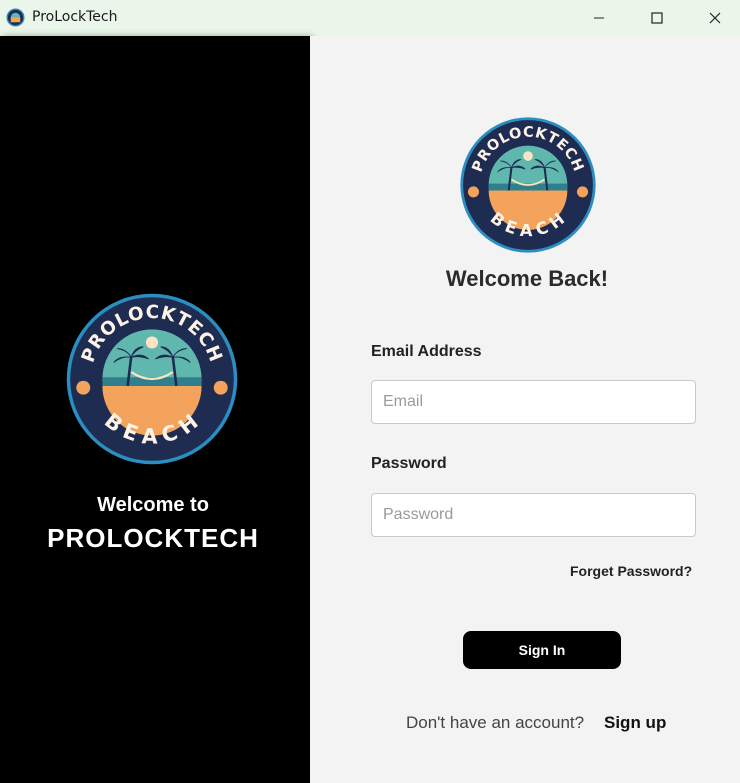 Image resolution: width=740 pixels, height=783 pixels. Describe the element at coordinates (635, 723) in the screenshot. I see `sign-up-link: Sign up` at that location.